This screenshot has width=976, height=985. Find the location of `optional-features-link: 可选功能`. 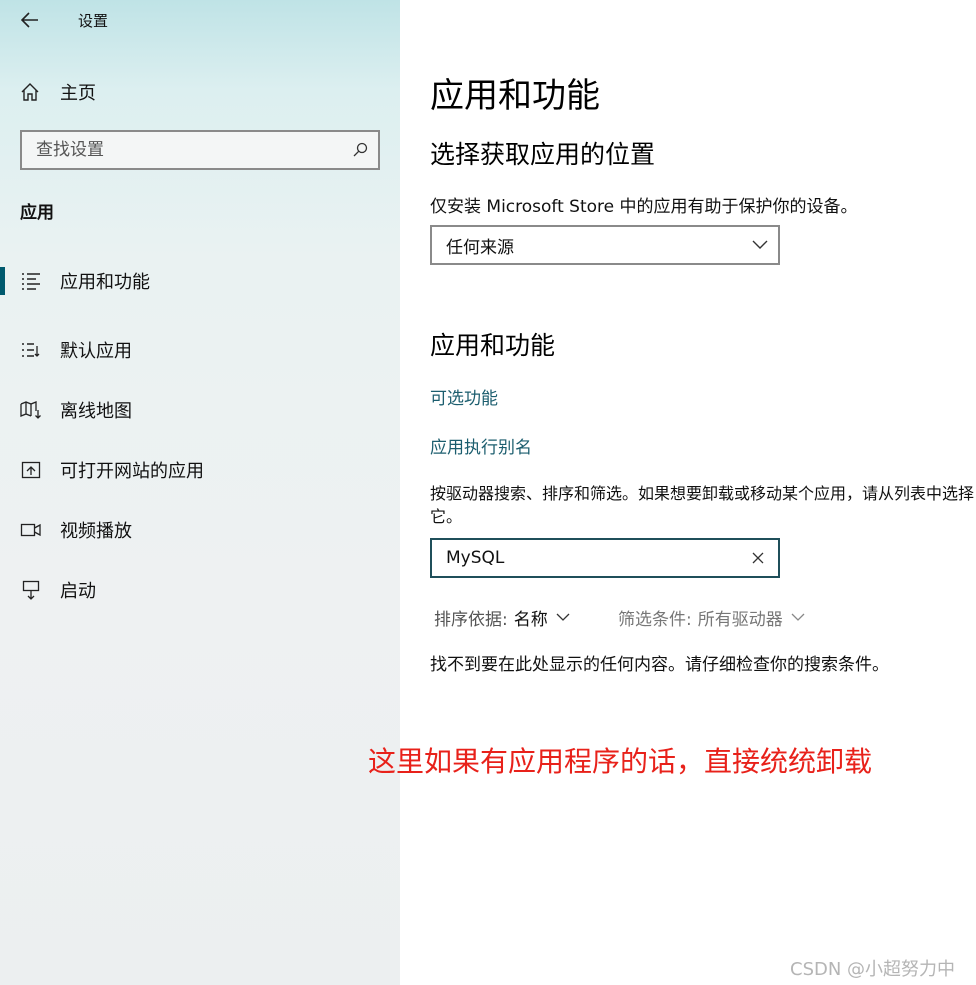

optional-features-link: 可选功能 is located at coordinates (464, 396).